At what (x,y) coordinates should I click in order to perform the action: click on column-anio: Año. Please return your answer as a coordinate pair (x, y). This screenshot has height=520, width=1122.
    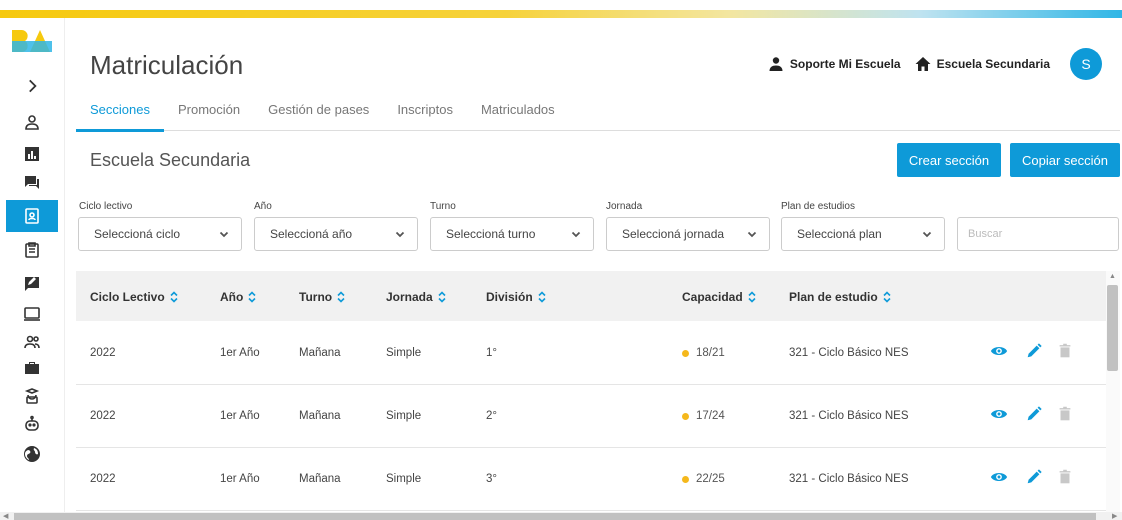
    Looking at the image, I should click on (238, 297).